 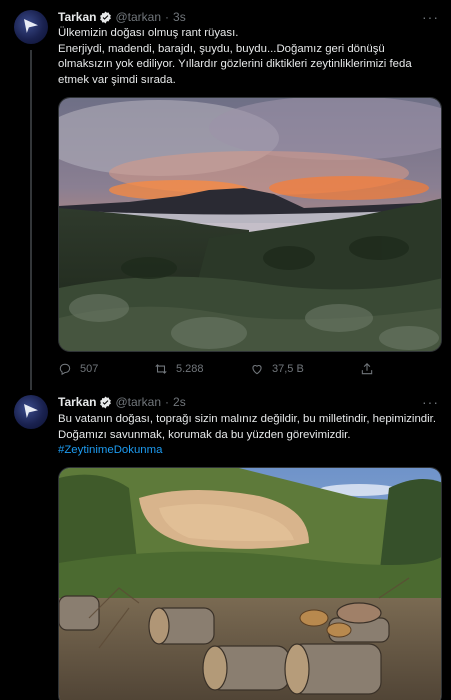 I want to click on share-button, so click(x=371, y=369).